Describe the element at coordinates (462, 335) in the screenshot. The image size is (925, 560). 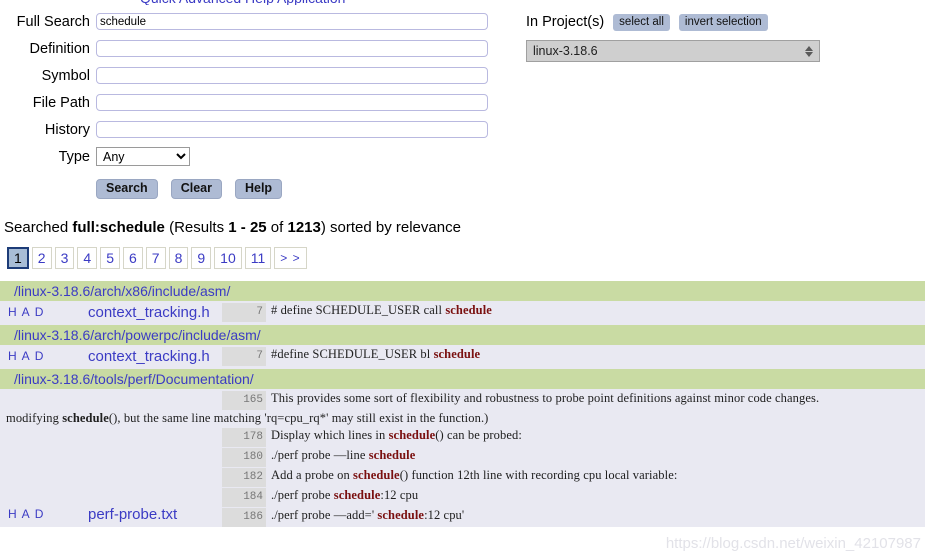
I see `directory-header: /linux-3.18.6/arch/powerpc/include/asm/` at that location.